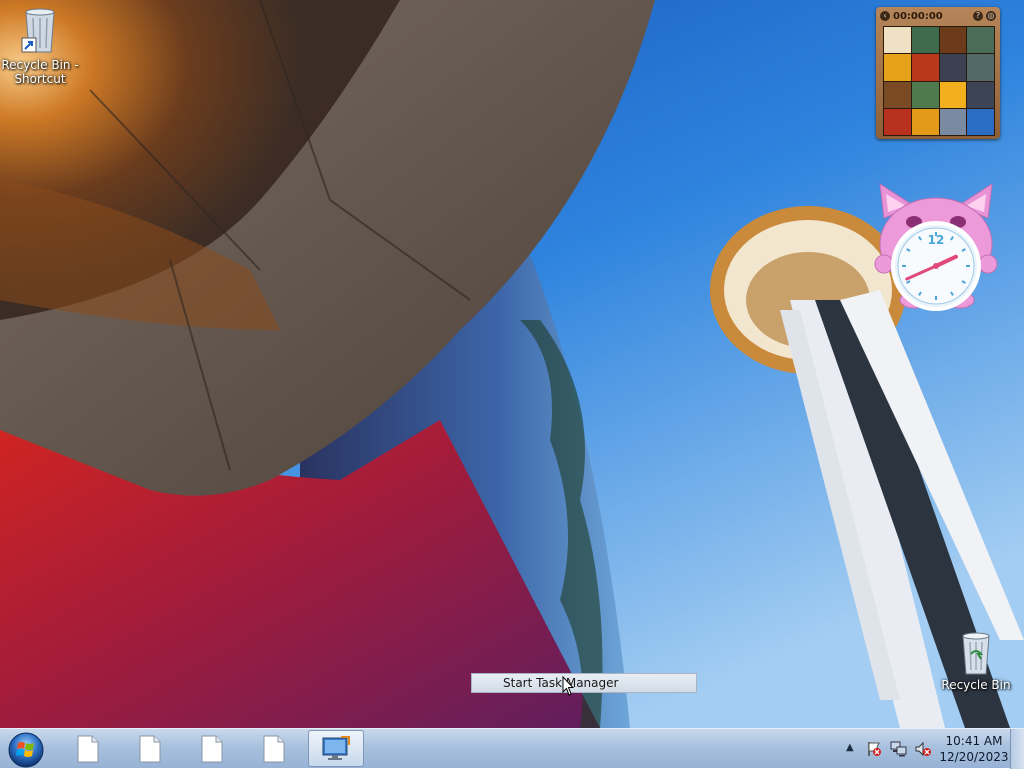 The height and width of the screenshot is (769, 1024). What do you see at coordinates (885, 16) in the screenshot?
I see `puzzle-back-button: ‹` at bounding box center [885, 16].